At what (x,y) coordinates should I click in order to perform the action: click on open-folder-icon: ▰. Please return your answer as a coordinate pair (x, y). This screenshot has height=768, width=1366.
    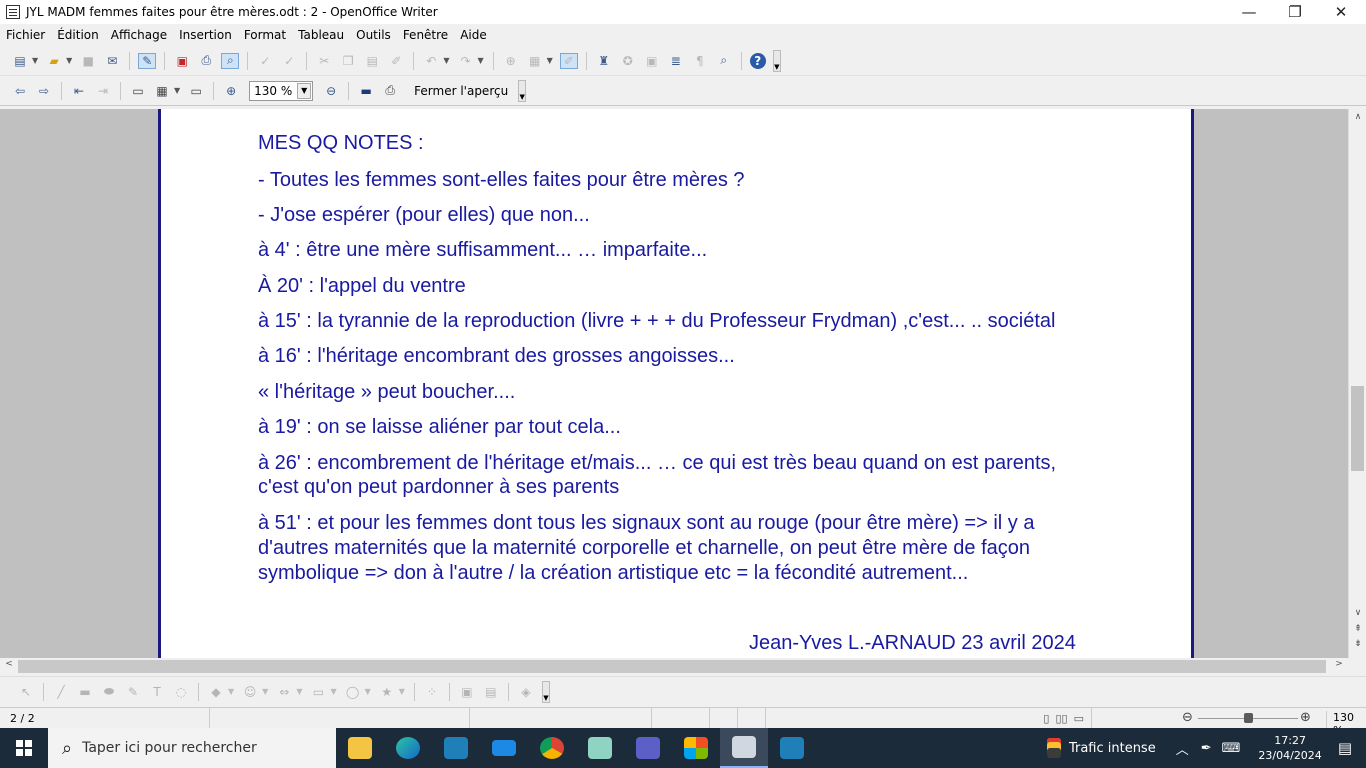
    Looking at the image, I should click on (54, 61).